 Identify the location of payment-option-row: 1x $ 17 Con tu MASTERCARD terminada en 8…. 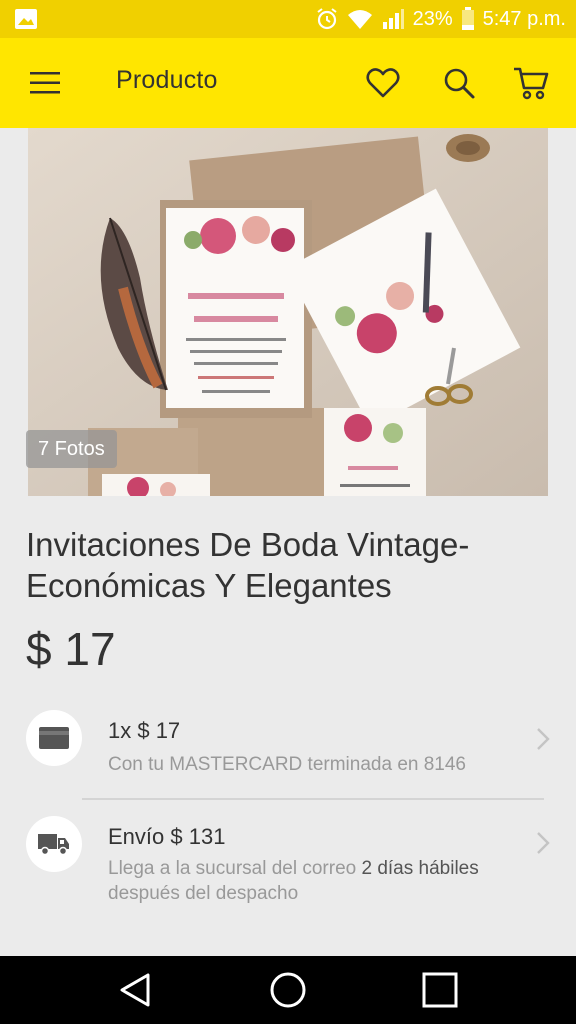
(288, 748).